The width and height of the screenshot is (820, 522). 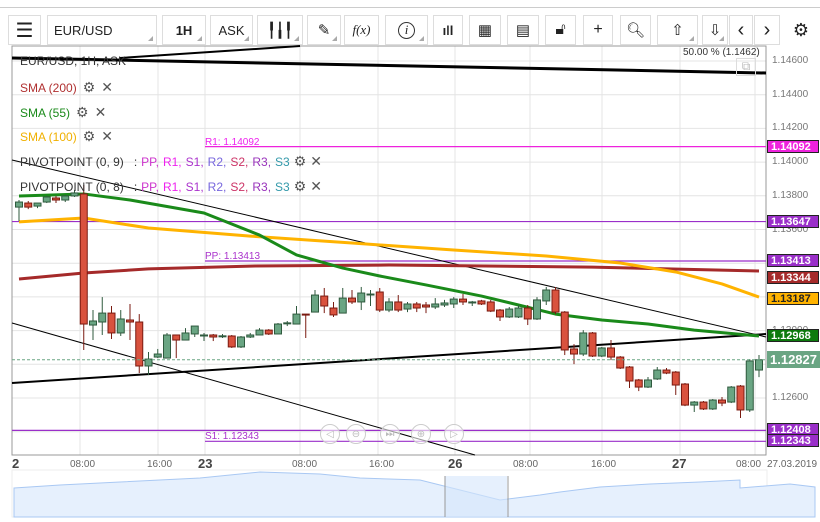 What do you see at coordinates (790, 60) in the screenshot?
I see `y-tick: 1.14600` at bounding box center [790, 60].